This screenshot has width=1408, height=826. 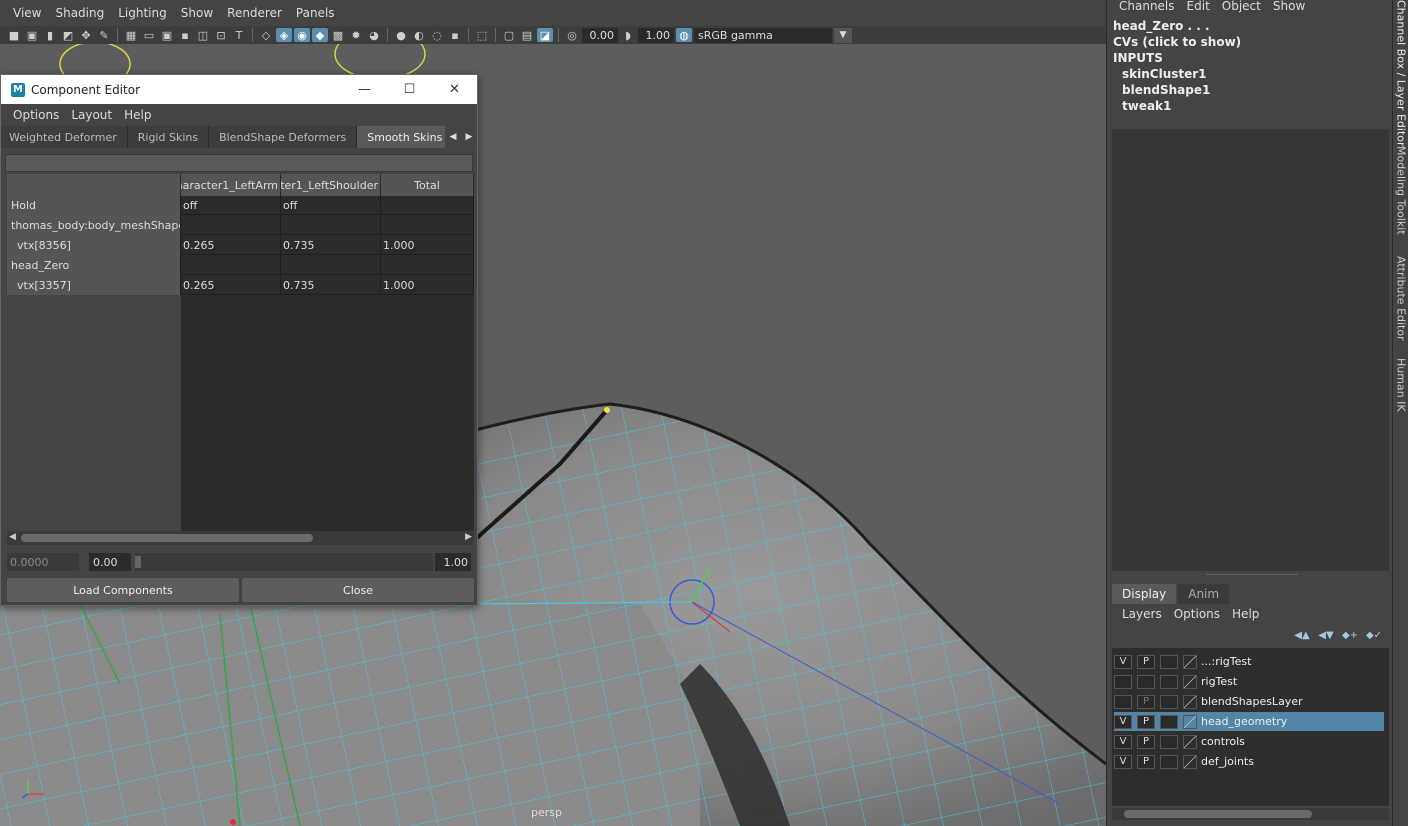 What do you see at coordinates (149, 35) in the screenshot?
I see `film-gate-icon: ▭` at bounding box center [149, 35].